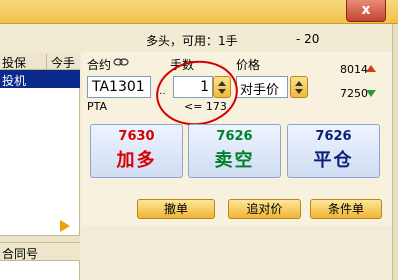  What do you see at coordinates (262, 87) in the screenshot?
I see `price-type-input: 对手价` at bounding box center [262, 87].